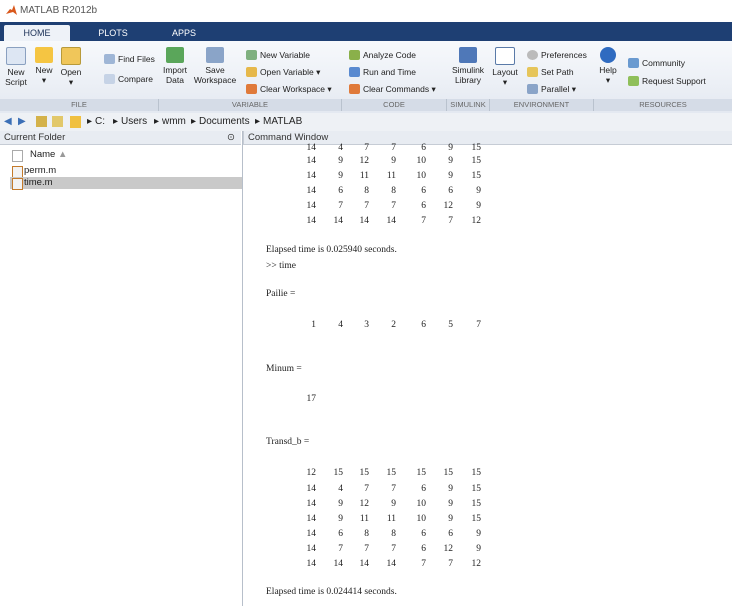  Describe the element at coordinates (126, 155) in the screenshot. I see `column-header-name: Name ▲` at that location.